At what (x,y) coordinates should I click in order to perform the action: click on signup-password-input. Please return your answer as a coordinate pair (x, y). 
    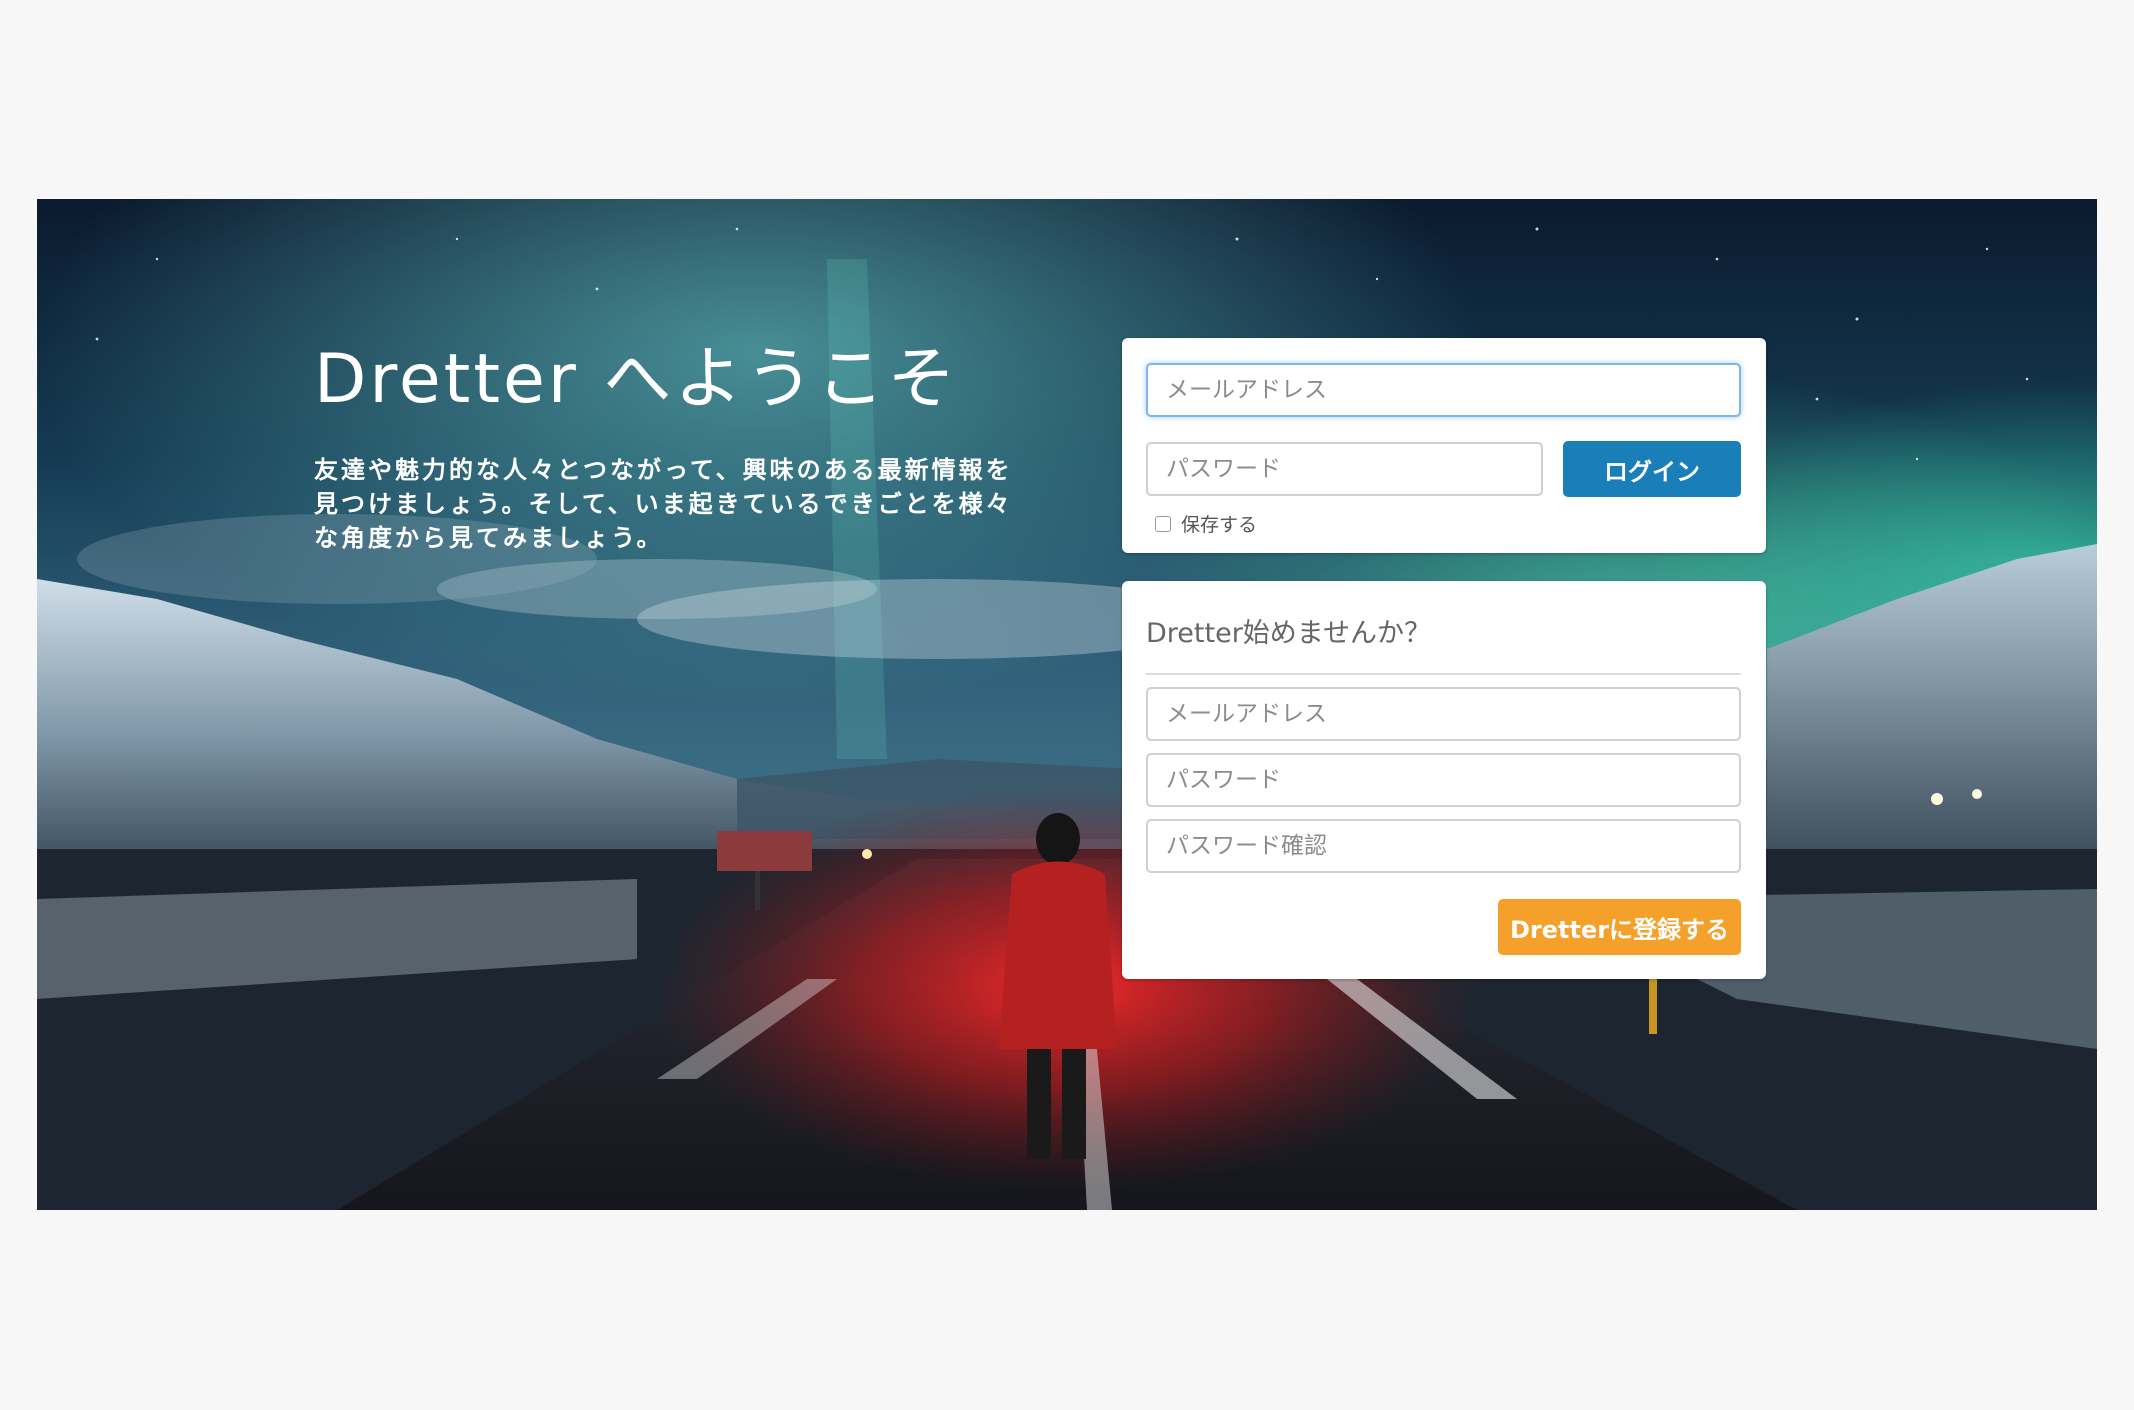
    Looking at the image, I should click on (1443, 780).